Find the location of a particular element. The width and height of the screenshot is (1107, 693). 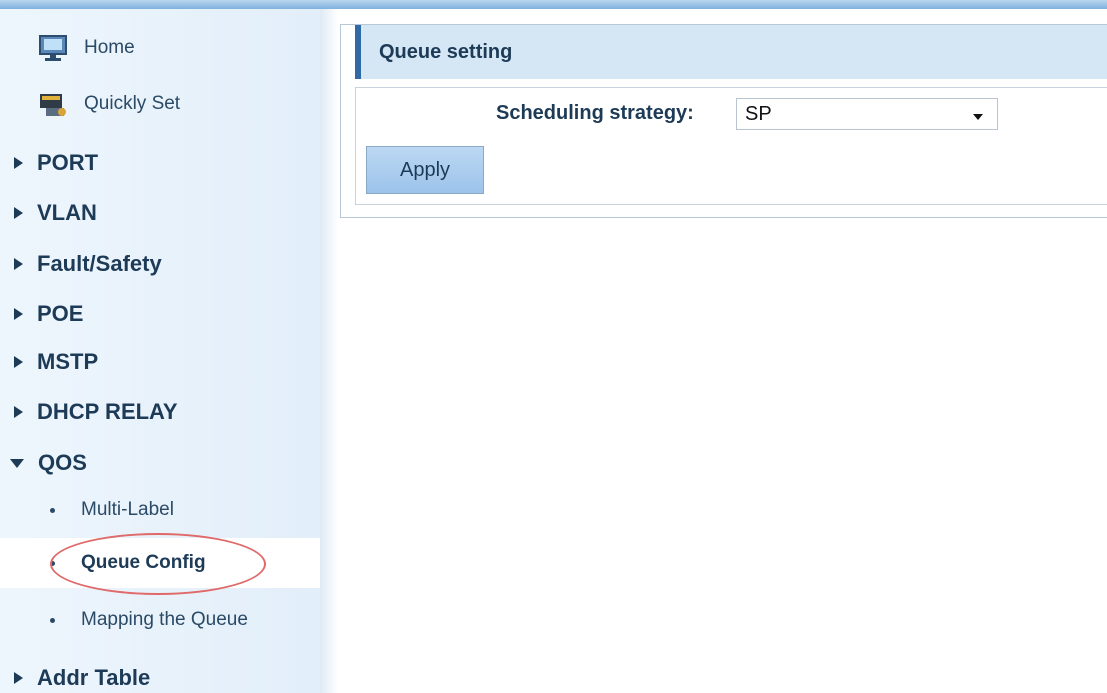

sidebar-subitem-label: Mapping the Queue is located at coordinates (164, 619).